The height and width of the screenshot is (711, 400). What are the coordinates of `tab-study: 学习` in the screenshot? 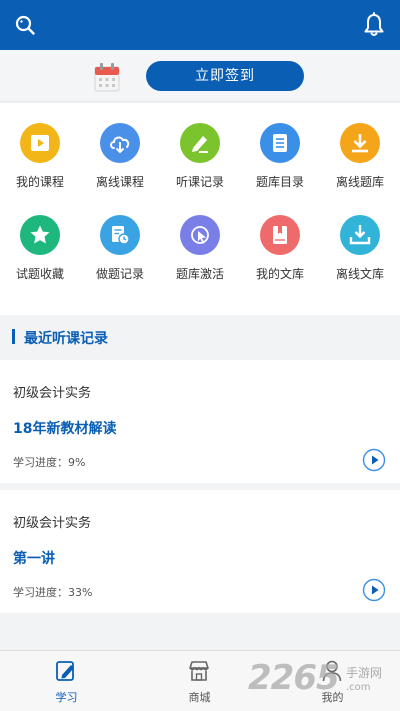 It's located at (66, 681).